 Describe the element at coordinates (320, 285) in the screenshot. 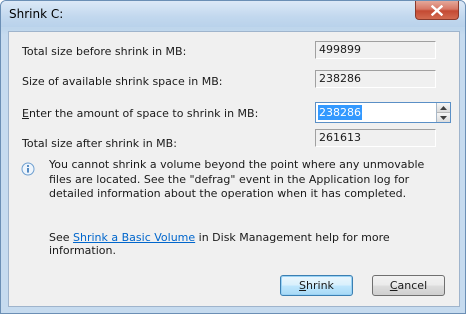

I see `shrink-label: hrink` at that location.